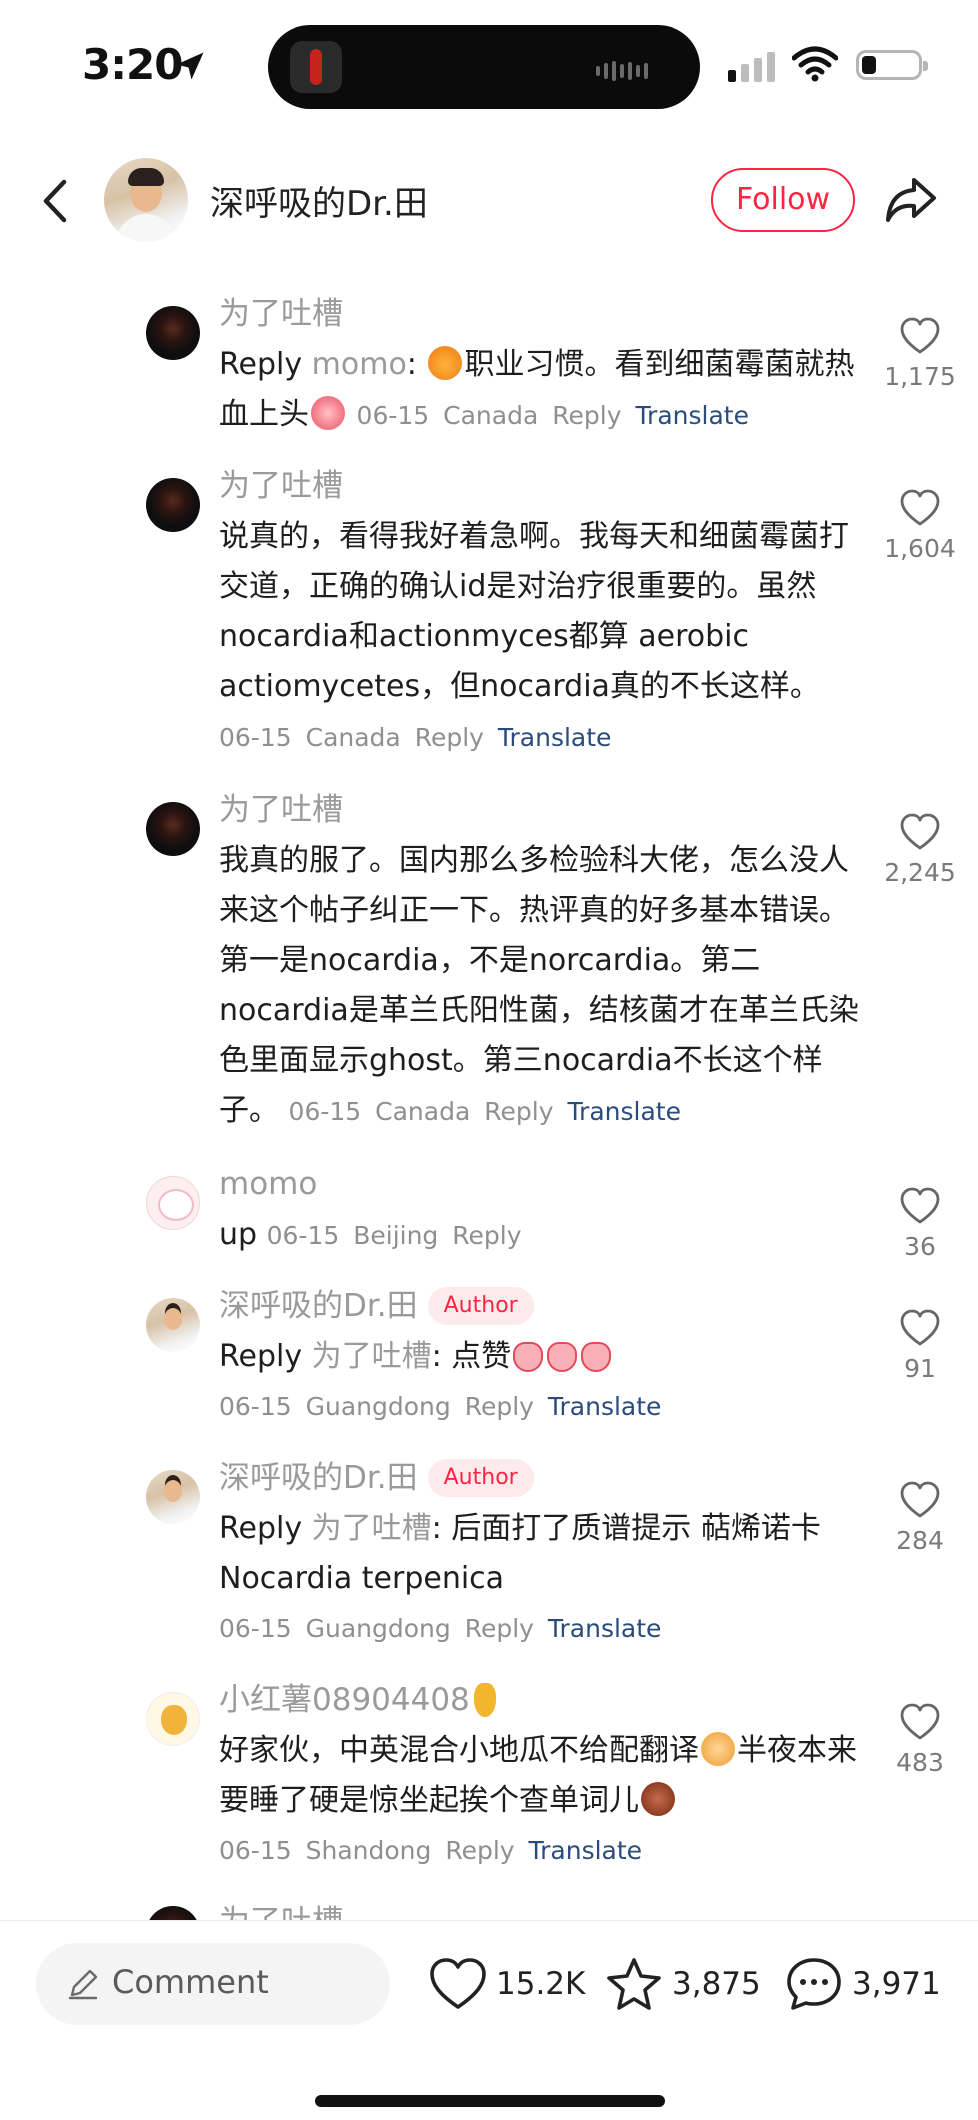  I want to click on comment-like-button: 1,604, so click(920, 525).